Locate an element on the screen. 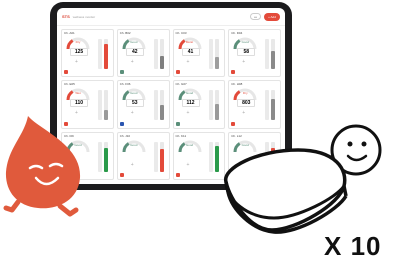 The width and height of the screenshot is (397, 268). tile-value: 125 is located at coordinates (79, 52).